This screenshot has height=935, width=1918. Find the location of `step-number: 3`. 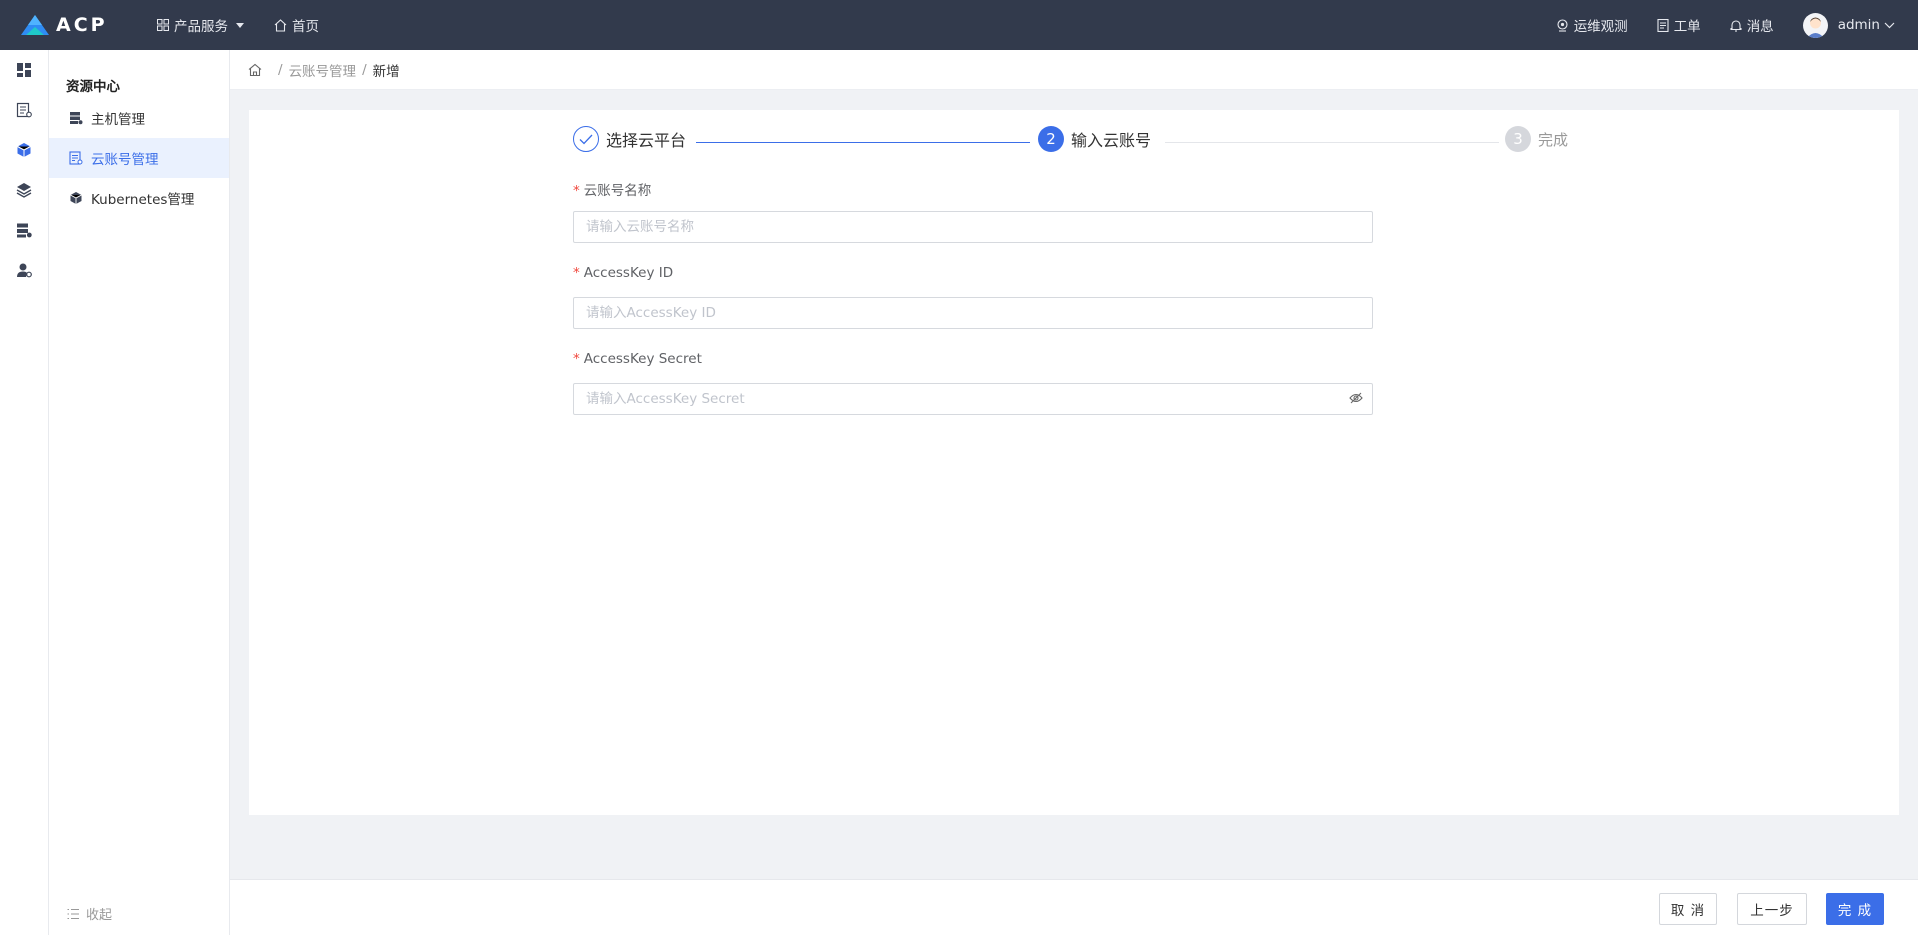

step-number: 3 is located at coordinates (1518, 139).